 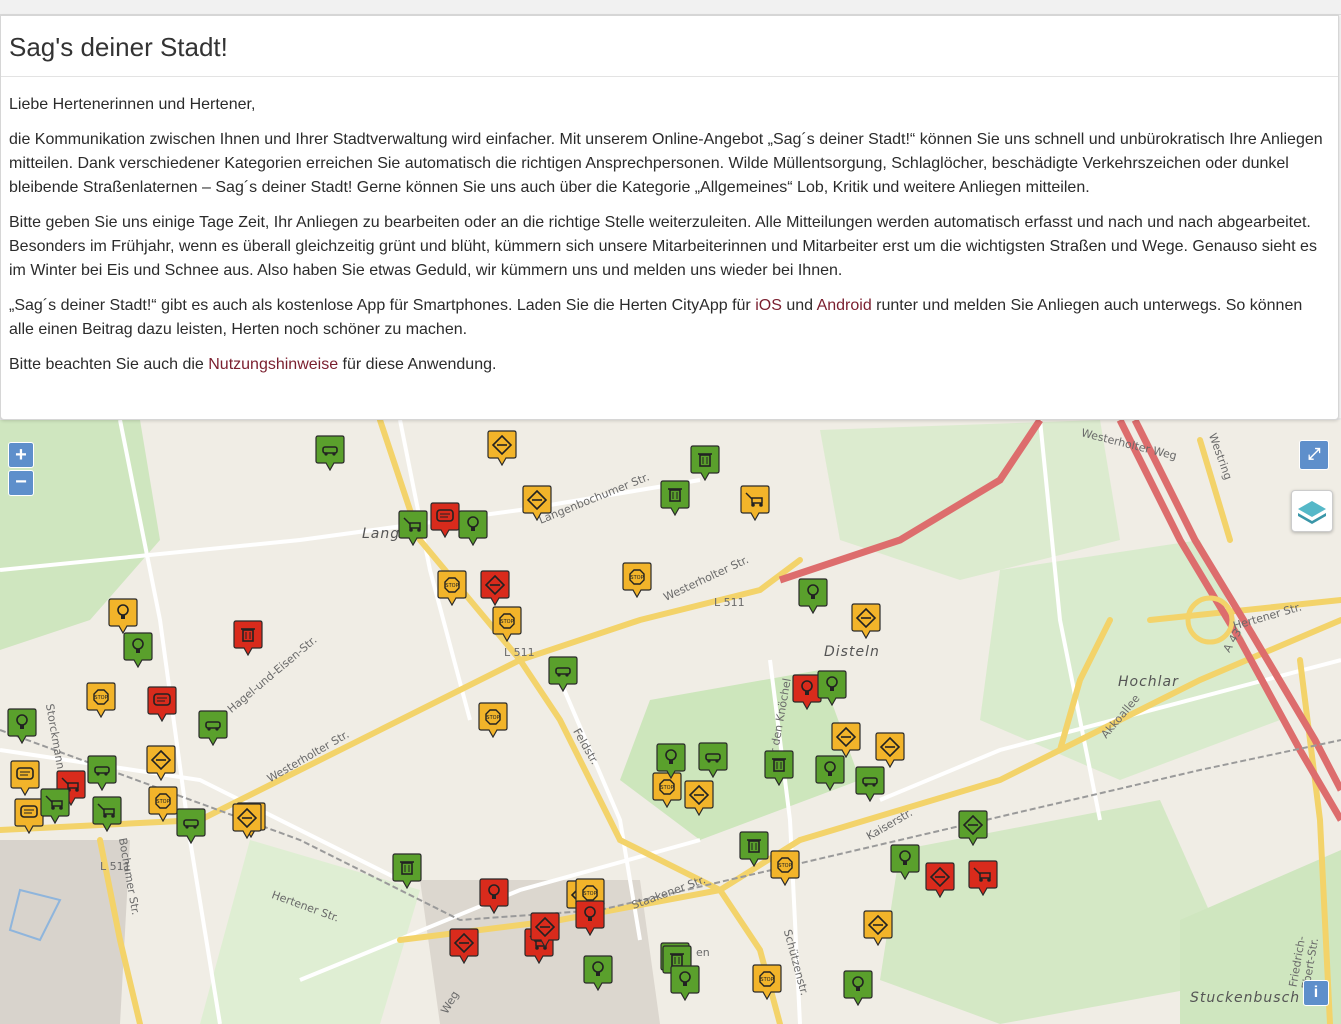 What do you see at coordinates (768, 305) in the screenshot?
I see `ios-link: iOS` at bounding box center [768, 305].